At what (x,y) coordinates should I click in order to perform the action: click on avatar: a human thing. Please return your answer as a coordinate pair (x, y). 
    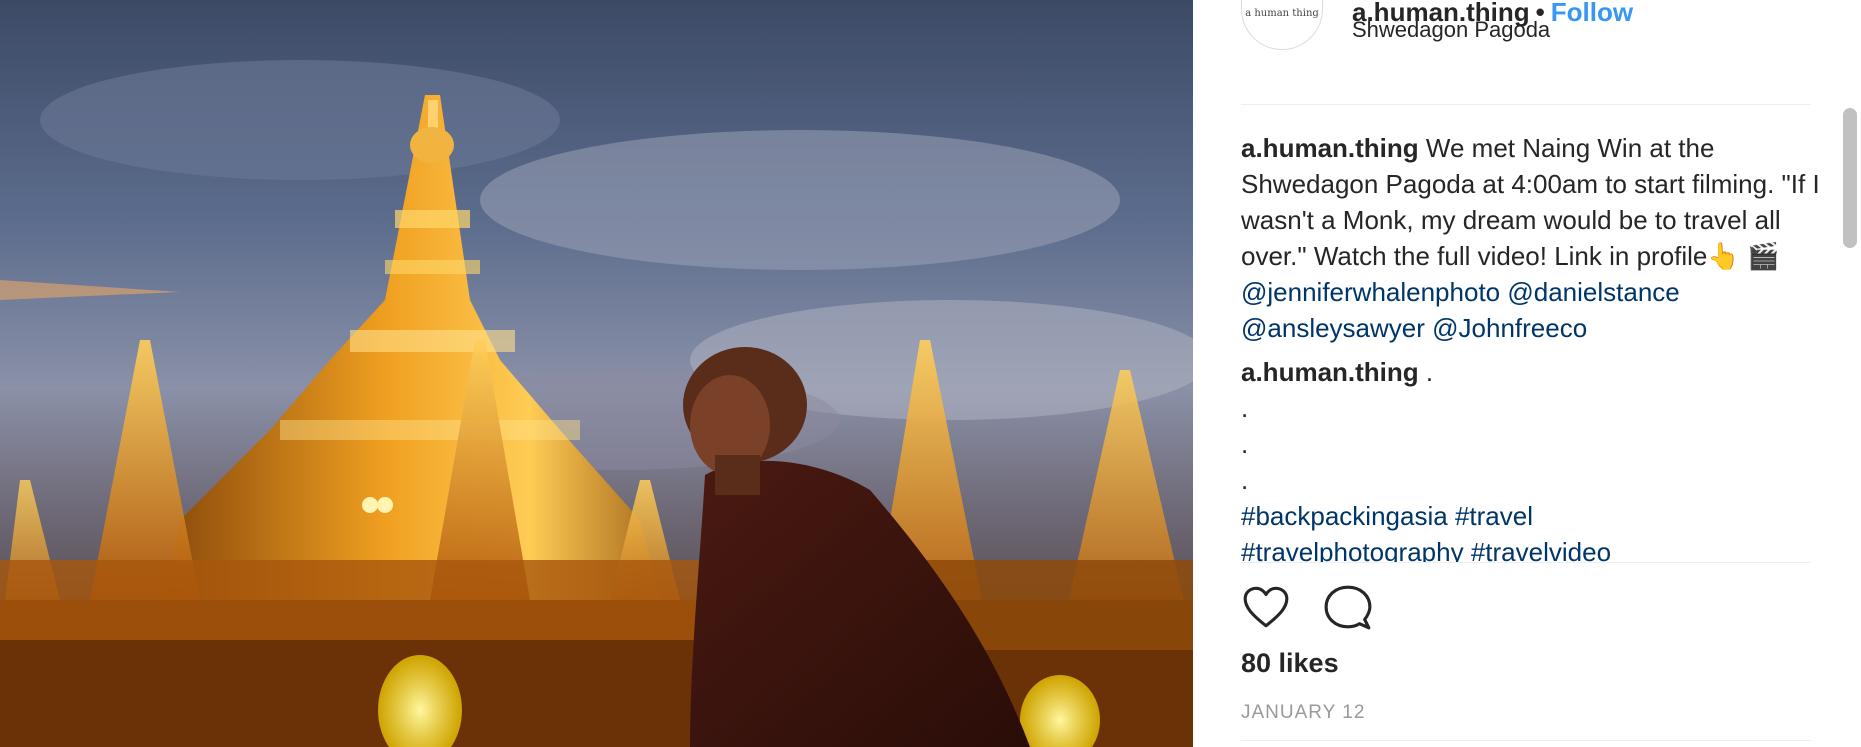
    Looking at the image, I should click on (1282, 25).